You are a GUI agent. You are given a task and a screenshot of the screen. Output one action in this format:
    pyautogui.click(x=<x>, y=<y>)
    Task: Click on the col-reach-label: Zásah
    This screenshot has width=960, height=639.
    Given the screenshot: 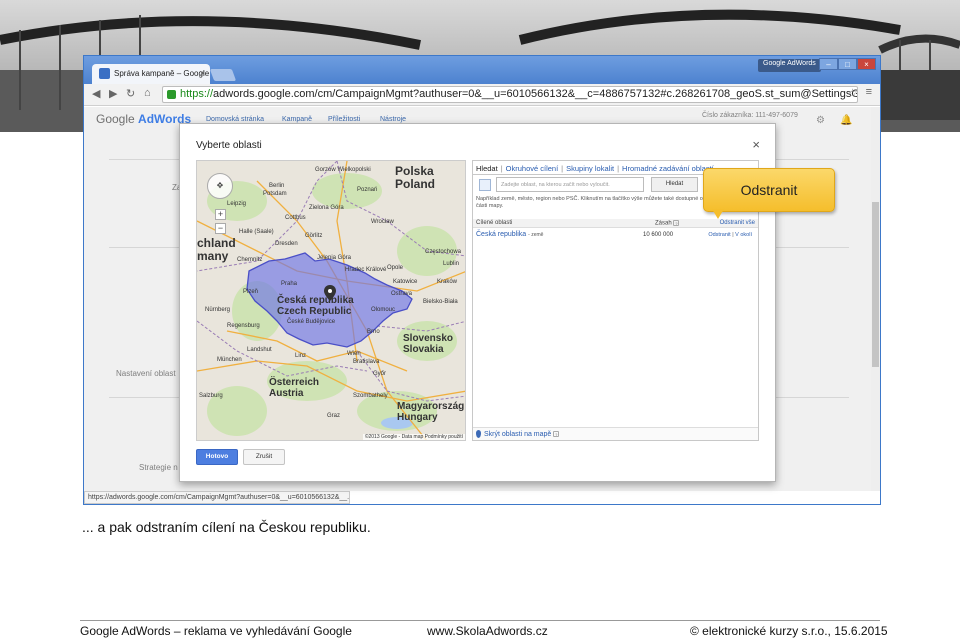 What is the action you would take?
    pyautogui.click(x=663, y=223)
    